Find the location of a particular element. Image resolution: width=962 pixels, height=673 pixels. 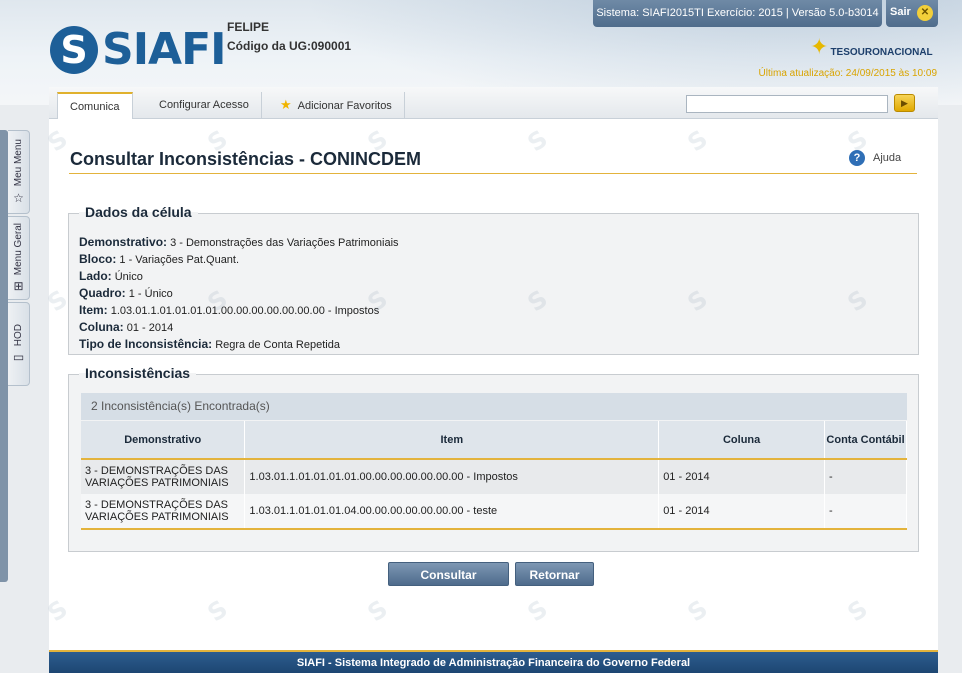

field-value: 01 - 2014 is located at coordinates (150, 328).